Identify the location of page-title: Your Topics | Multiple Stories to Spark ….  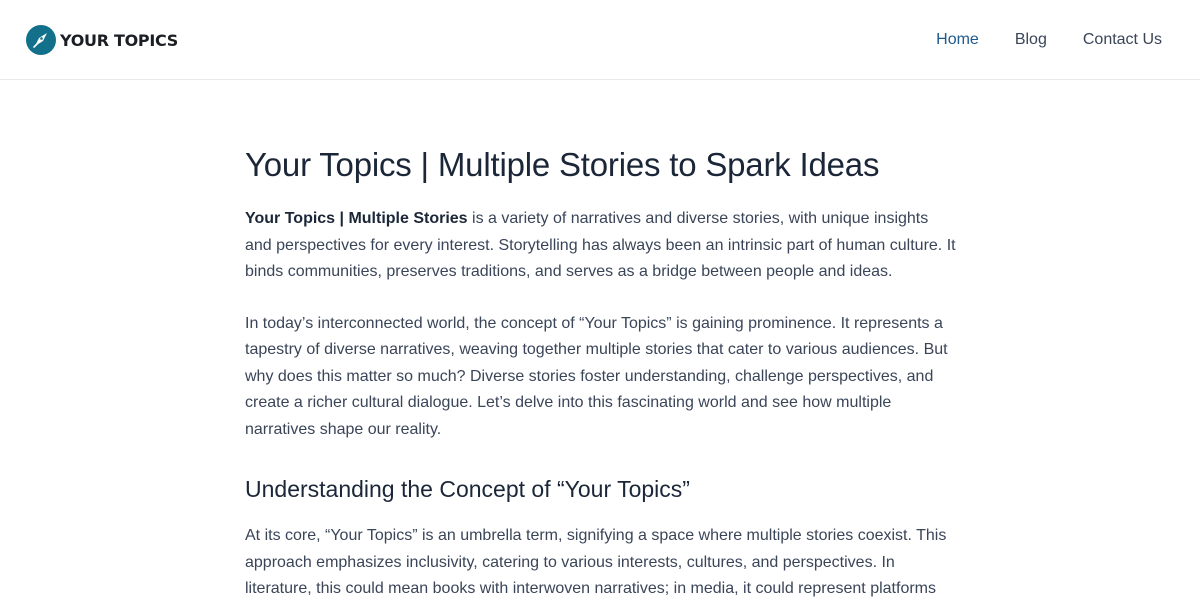
(562, 164).